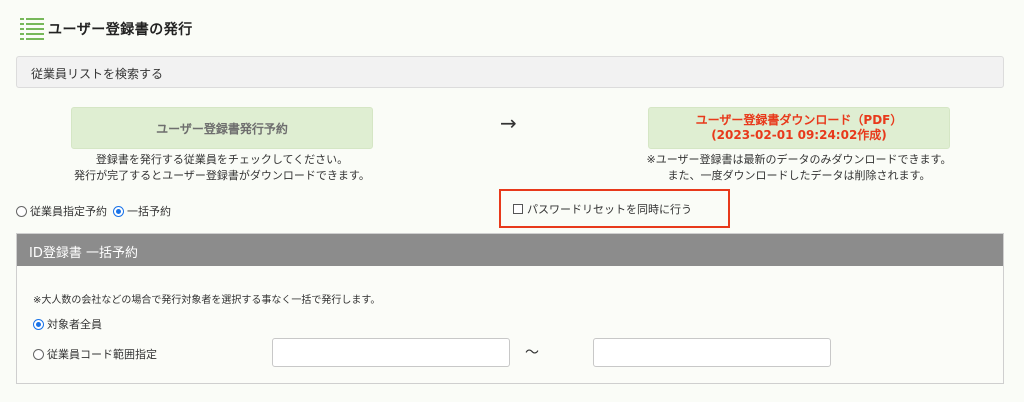 The width and height of the screenshot is (1024, 402). Describe the element at coordinates (391, 352) in the screenshot. I see `range-from-input` at that location.